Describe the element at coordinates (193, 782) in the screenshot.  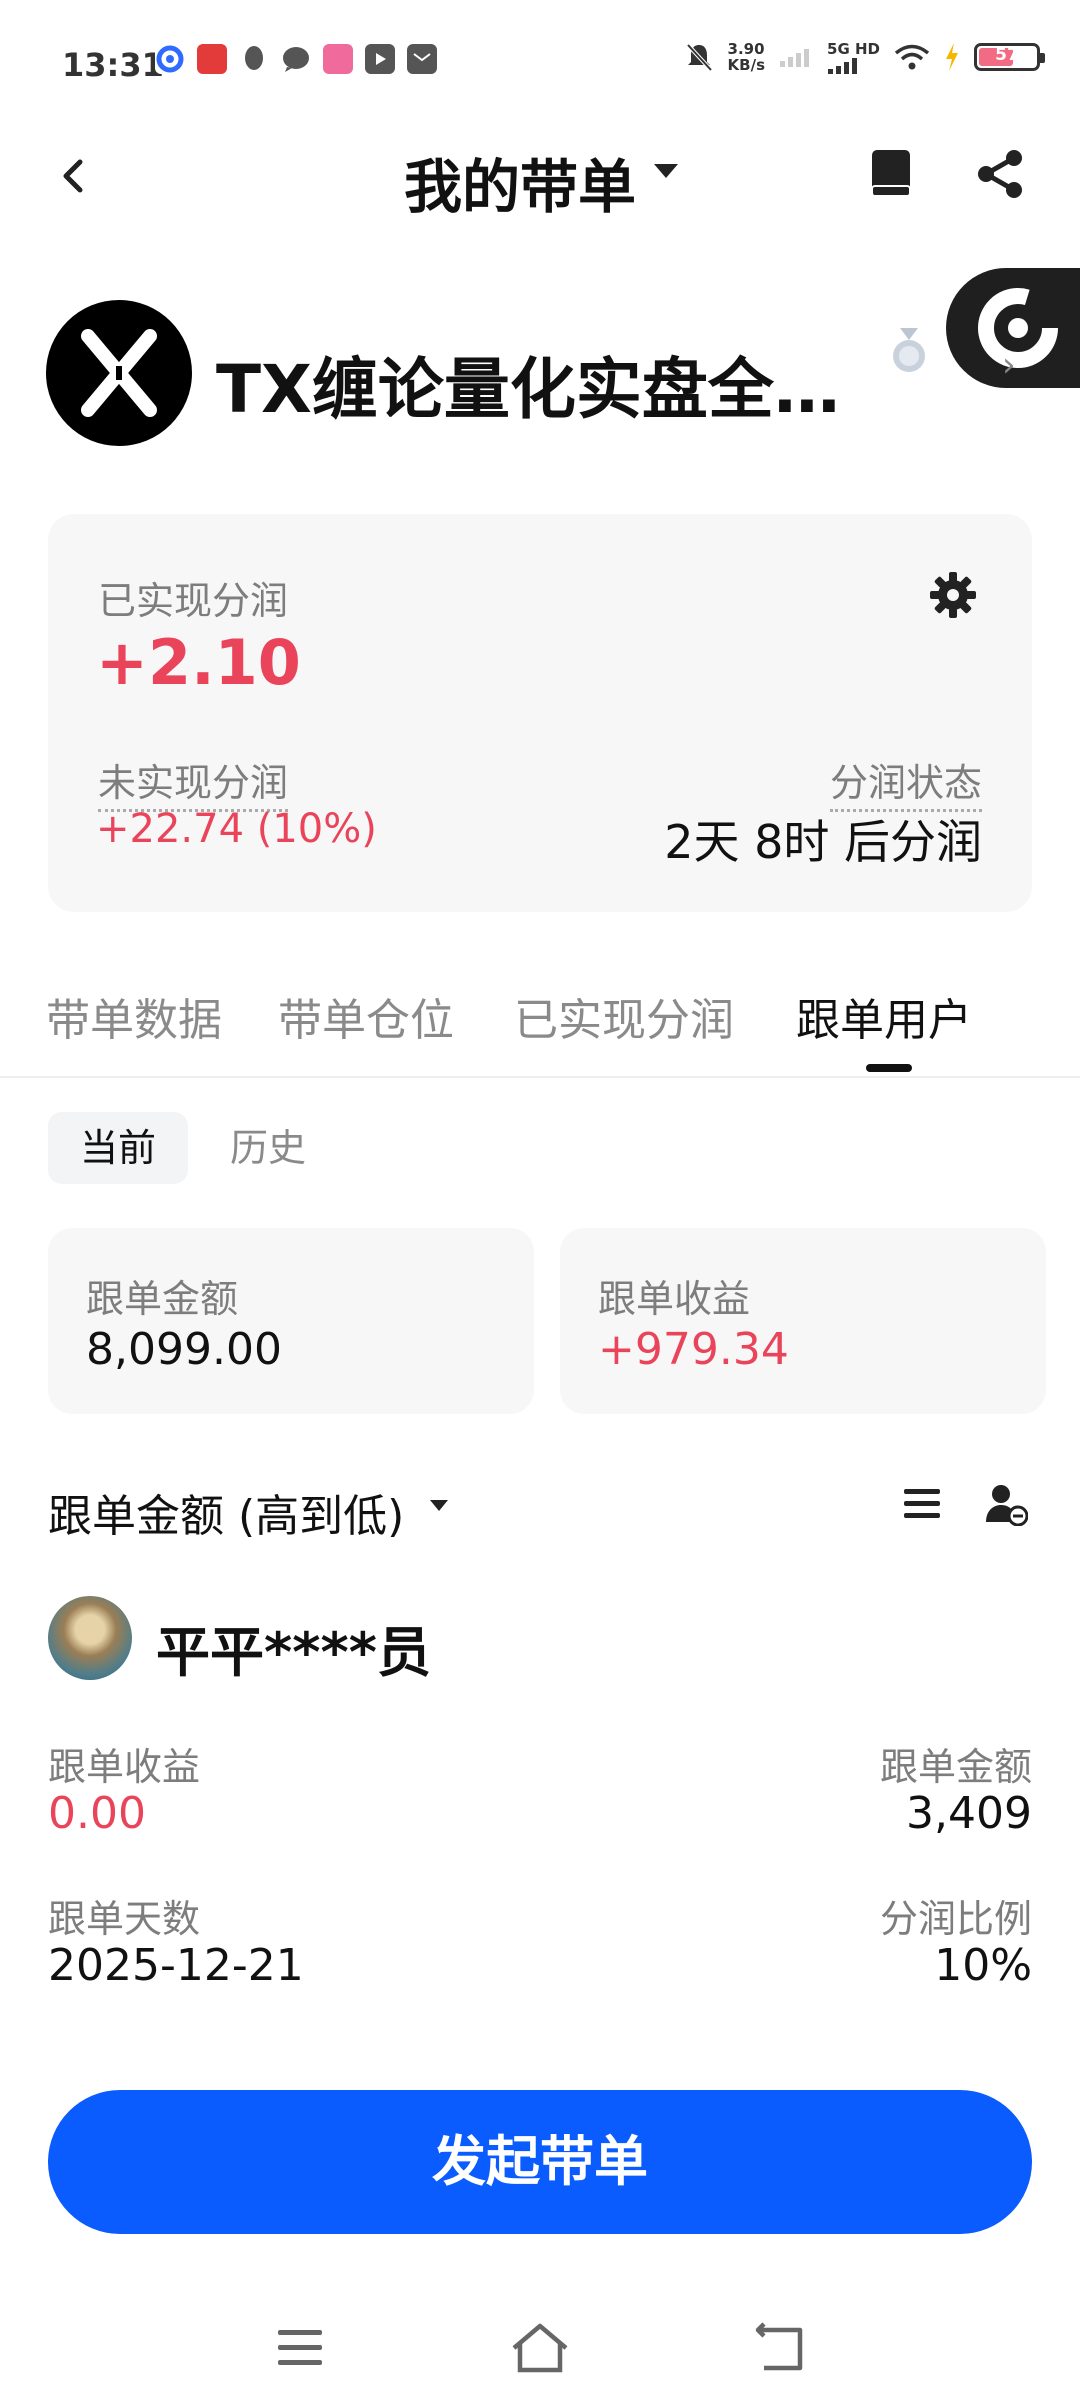
I see `unrealized-profit-label: 未实现分润` at that location.